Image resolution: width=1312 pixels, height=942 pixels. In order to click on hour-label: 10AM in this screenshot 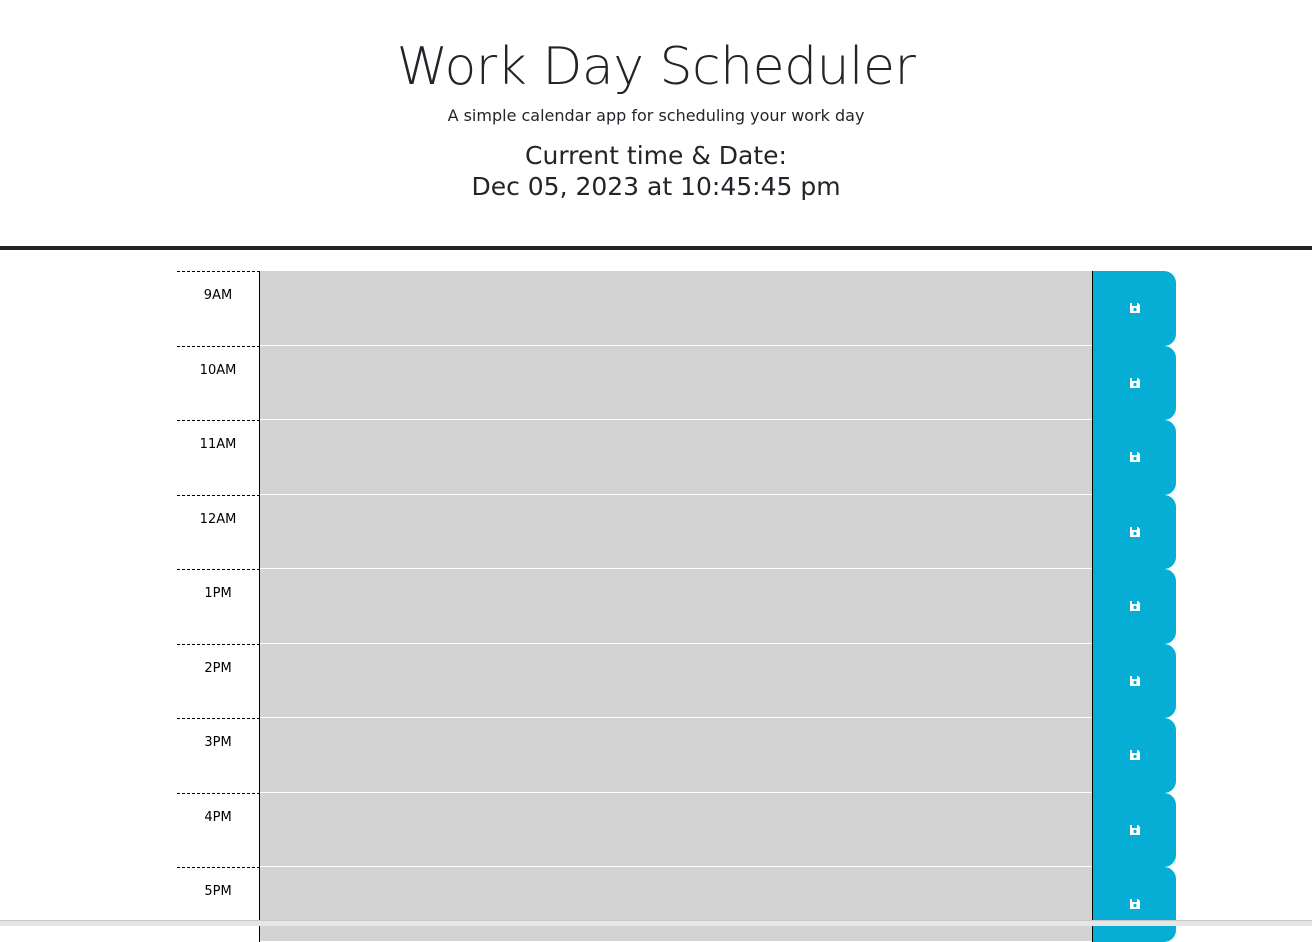, I will do `click(218, 382)`.